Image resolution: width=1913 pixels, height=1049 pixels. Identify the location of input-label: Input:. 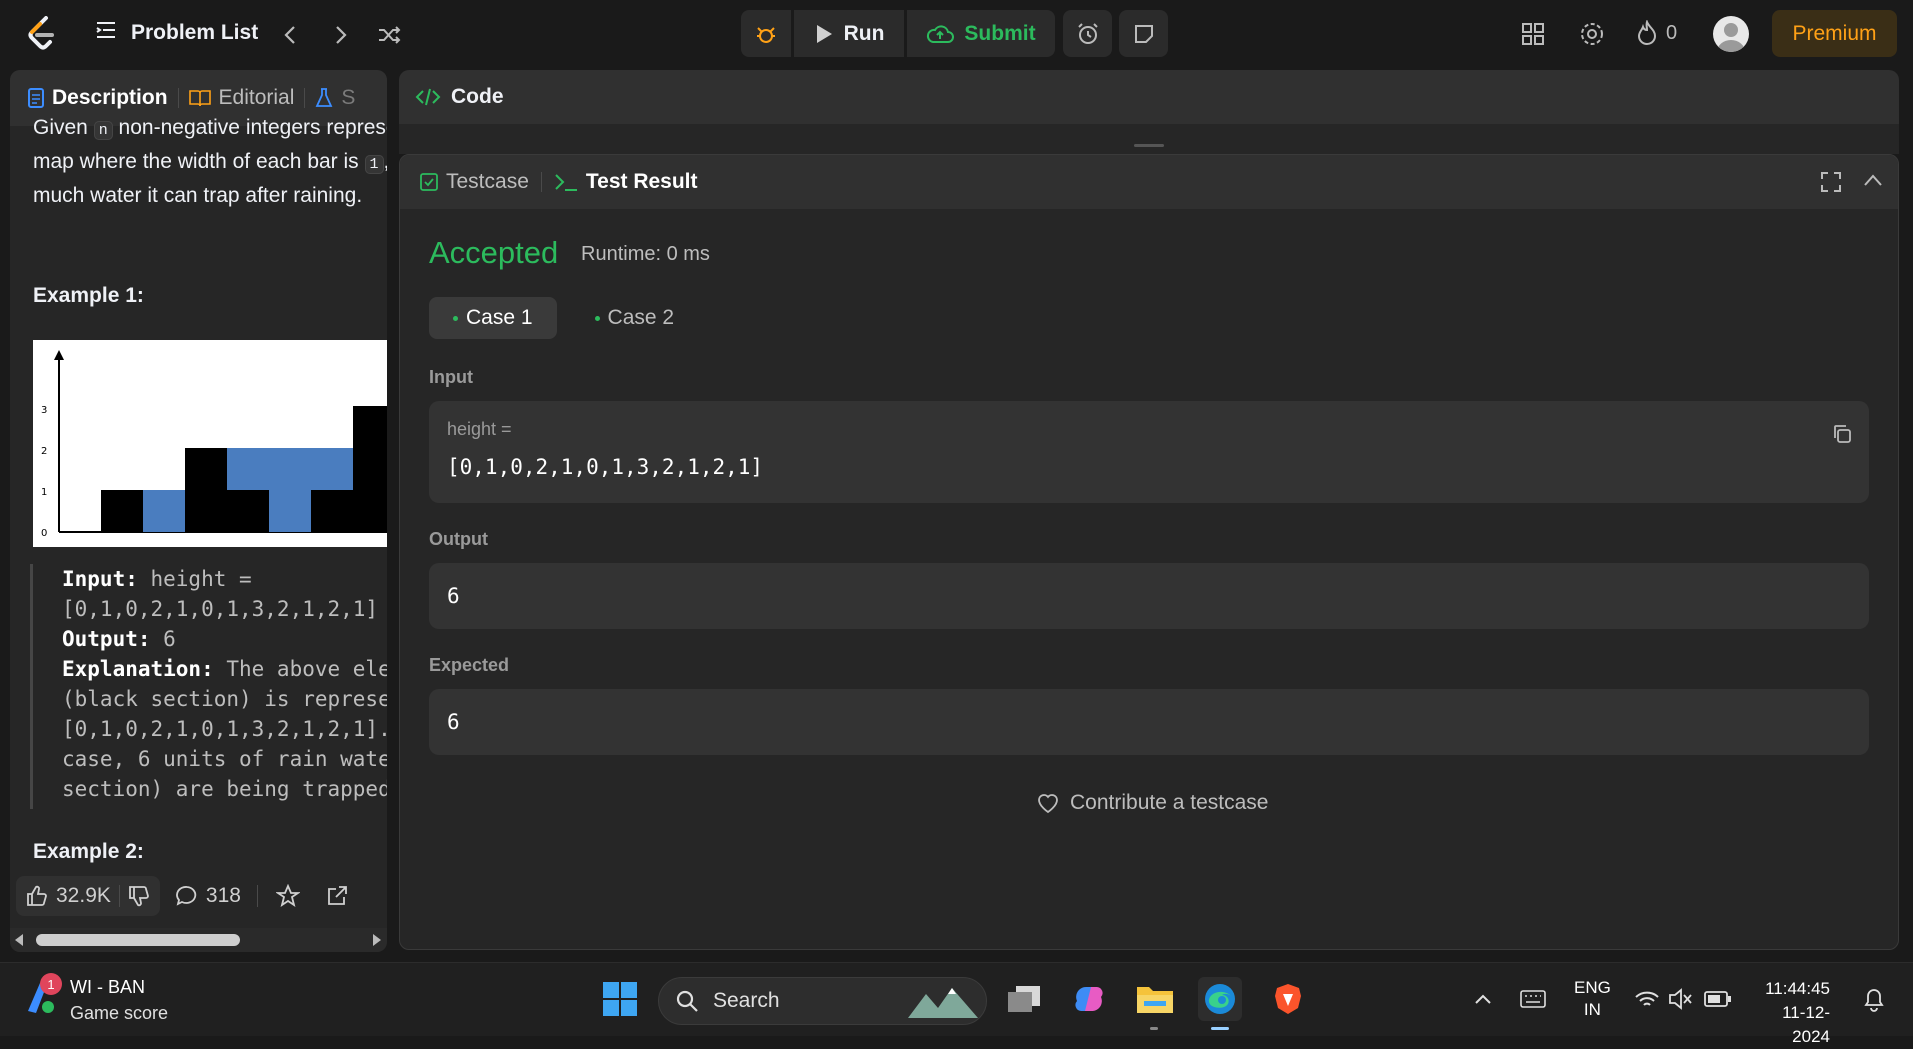
(100, 579).